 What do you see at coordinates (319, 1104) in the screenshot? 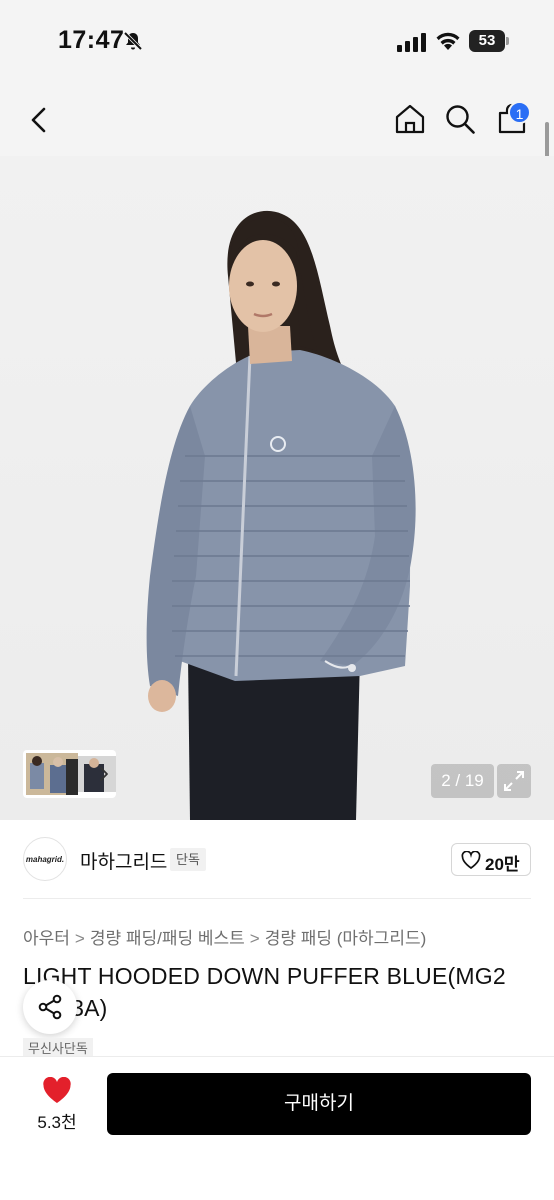
I see `buy-button: 구매하기` at bounding box center [319, 1104].